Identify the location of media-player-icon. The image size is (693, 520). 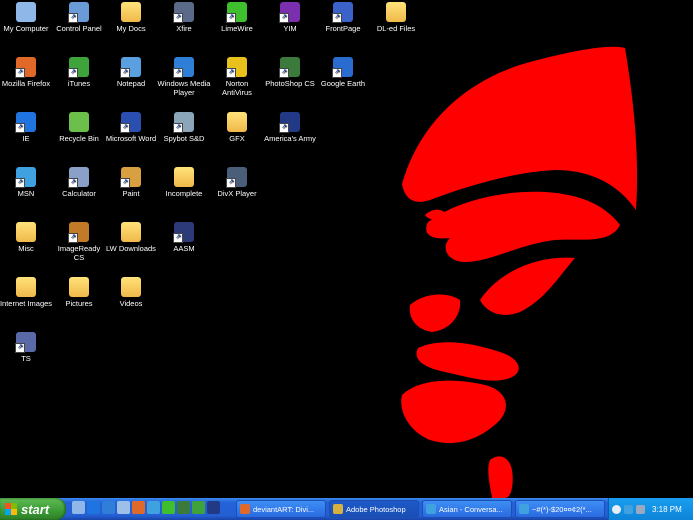
(108, 507).